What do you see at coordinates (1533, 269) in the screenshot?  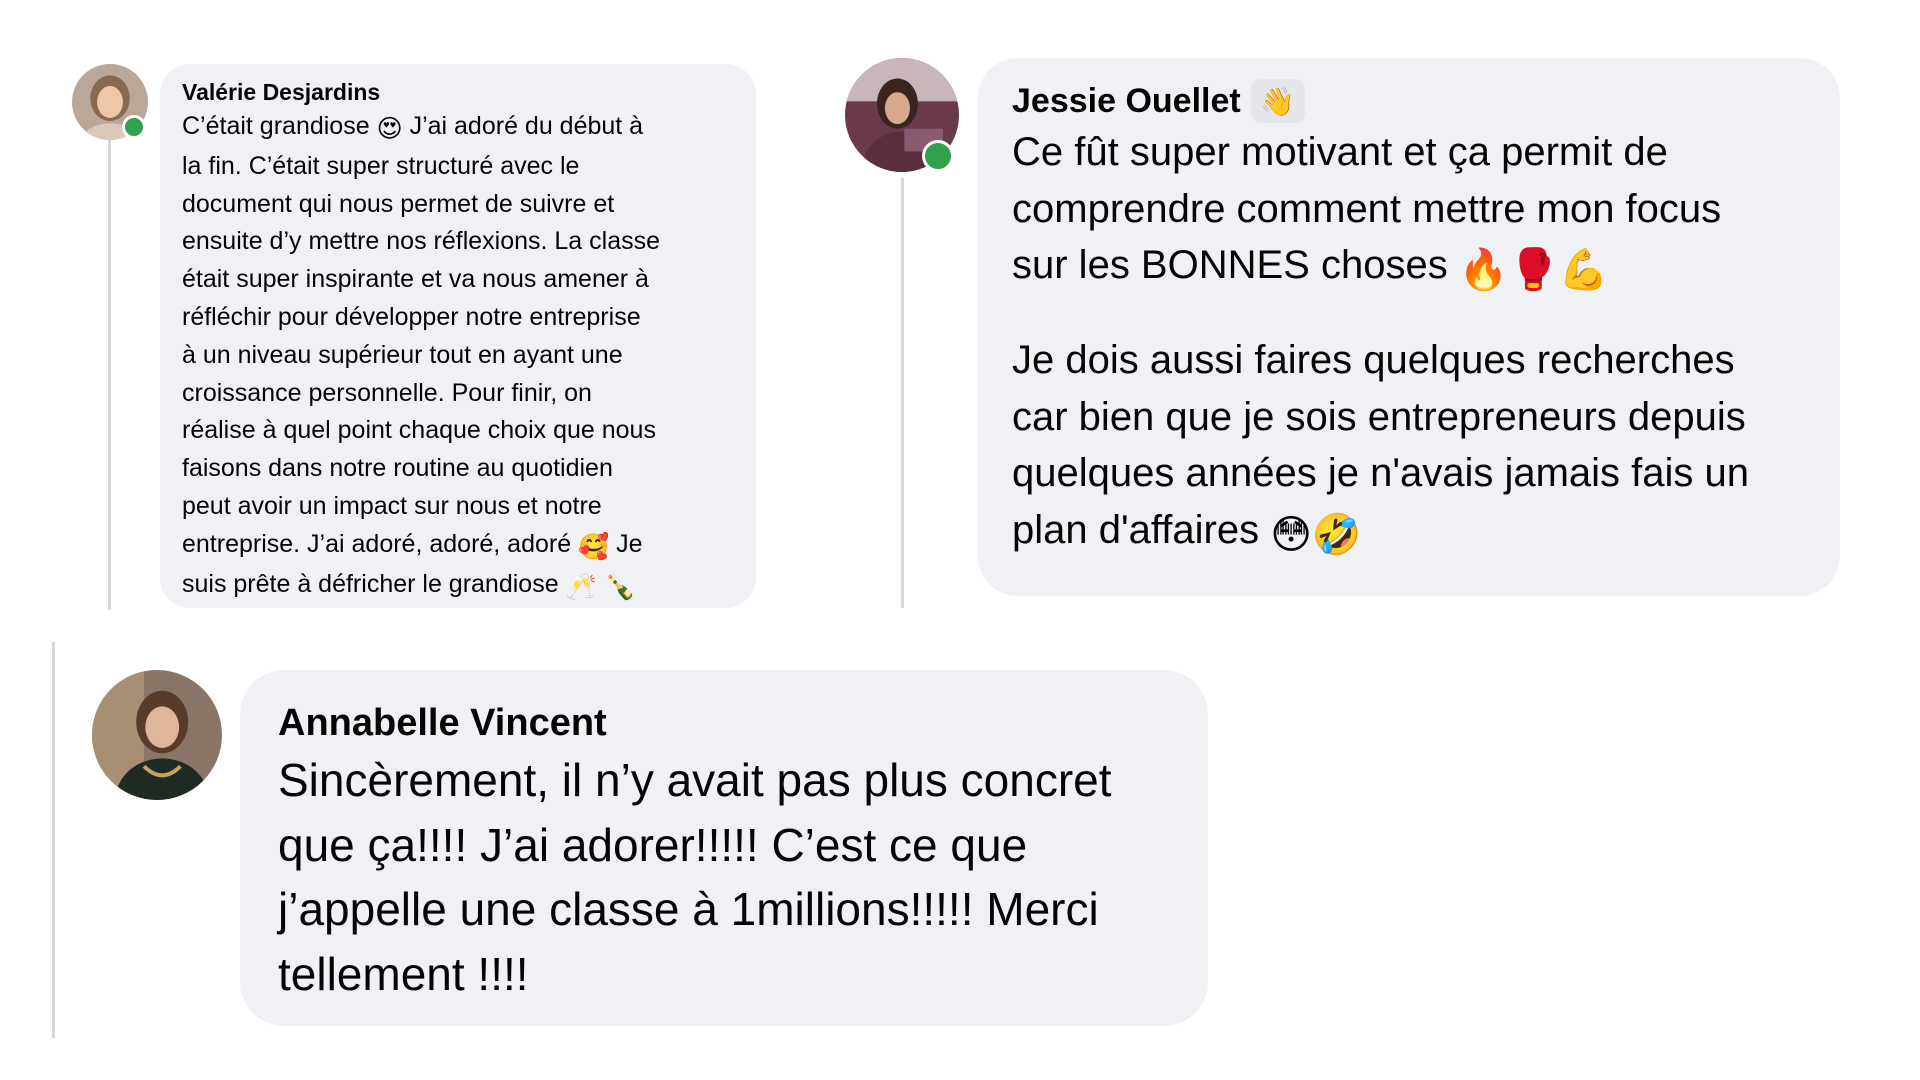 I see `fire-boxing-muscle-emoji-icon: 🔥🥊💪` at bounding box center [1533, 269].